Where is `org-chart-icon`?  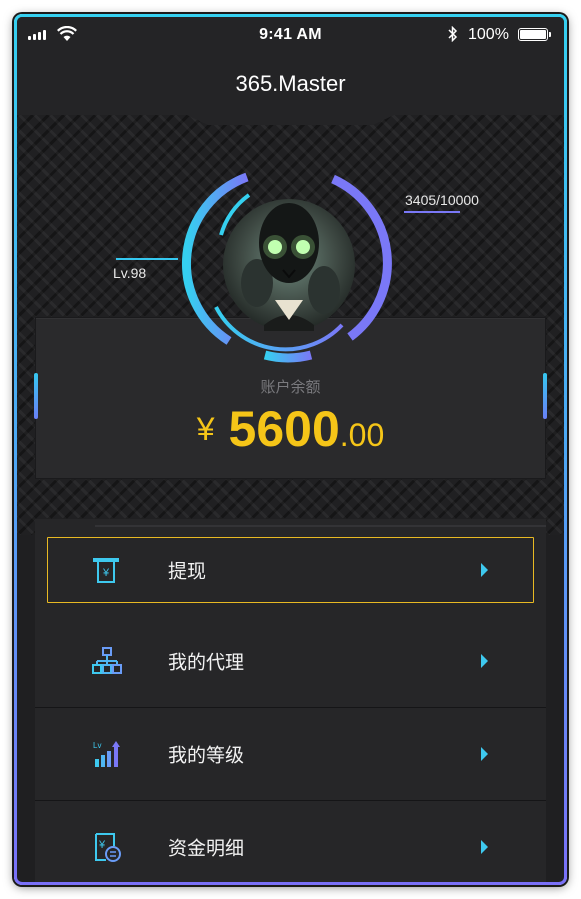 org-chart-icon is located at coordinates (107, 660).